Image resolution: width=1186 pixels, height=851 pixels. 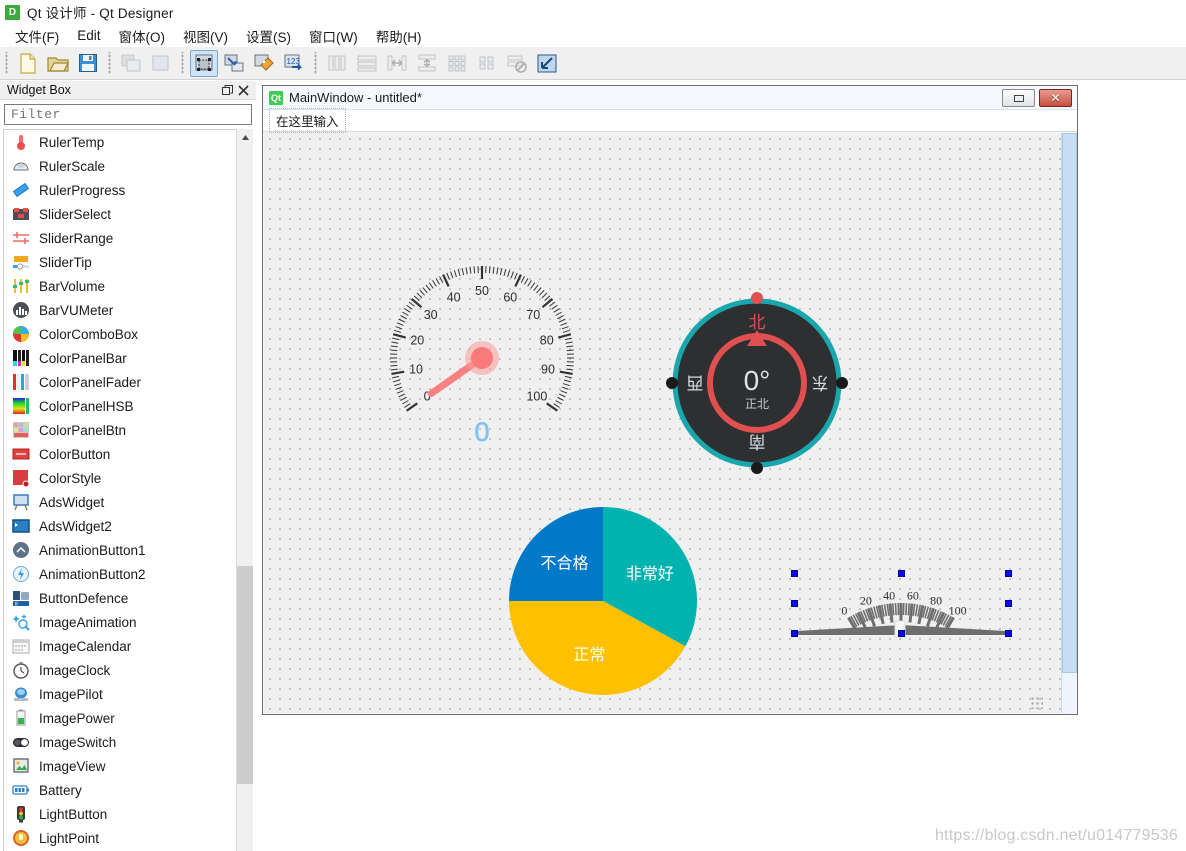 I want to click on compass-direction-label: 正北, so click(x=757, y=404).